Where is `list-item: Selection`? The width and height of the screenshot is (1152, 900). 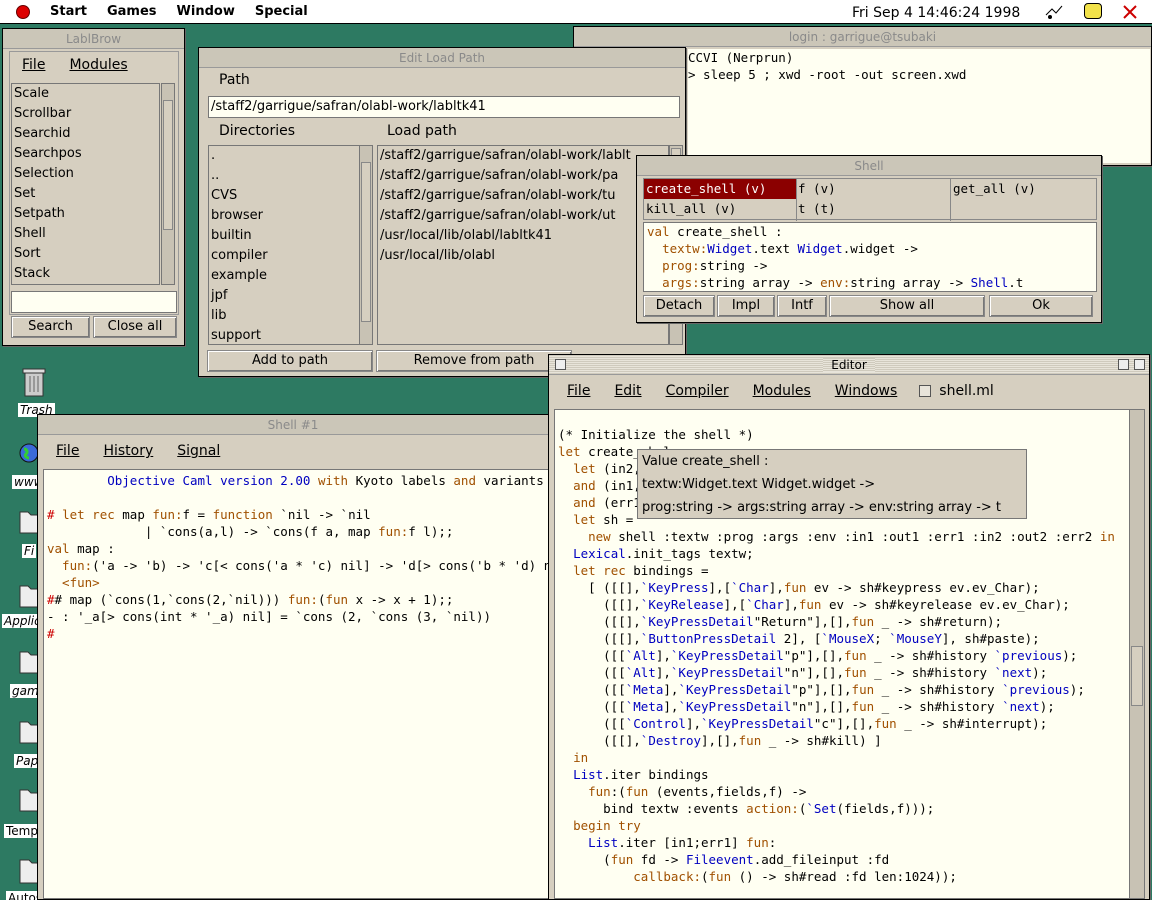 list-item: Selection is located at coordinates (85, 174).